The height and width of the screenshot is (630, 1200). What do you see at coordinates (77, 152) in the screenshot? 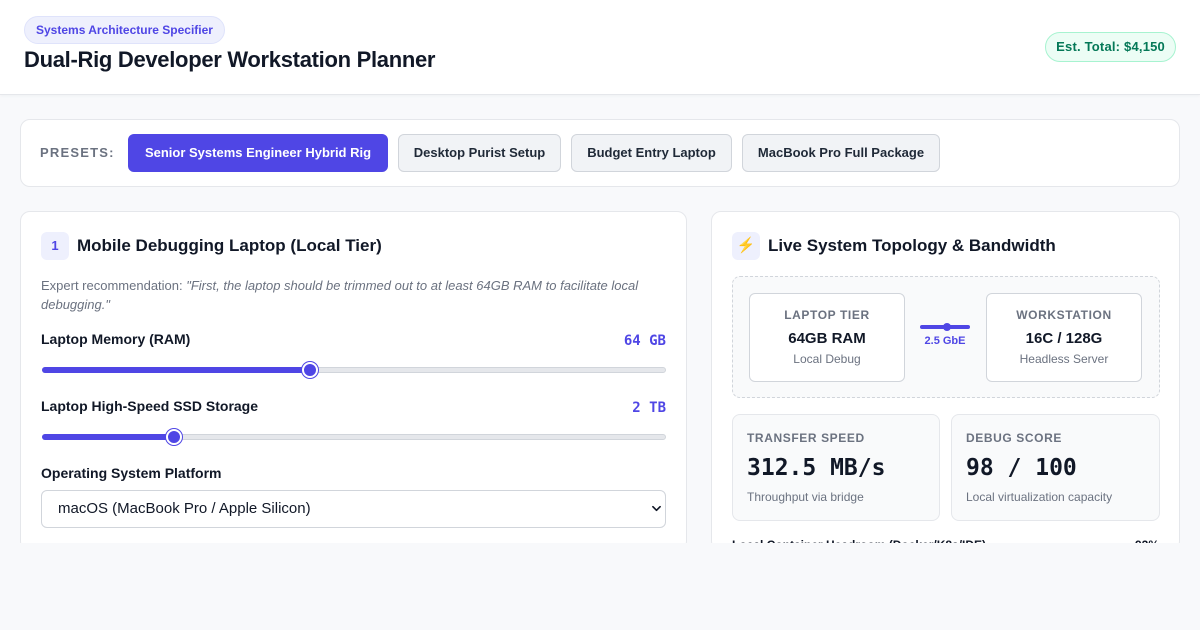
I see `presets-label: PRESETS:` at bounding box center [77, 152].